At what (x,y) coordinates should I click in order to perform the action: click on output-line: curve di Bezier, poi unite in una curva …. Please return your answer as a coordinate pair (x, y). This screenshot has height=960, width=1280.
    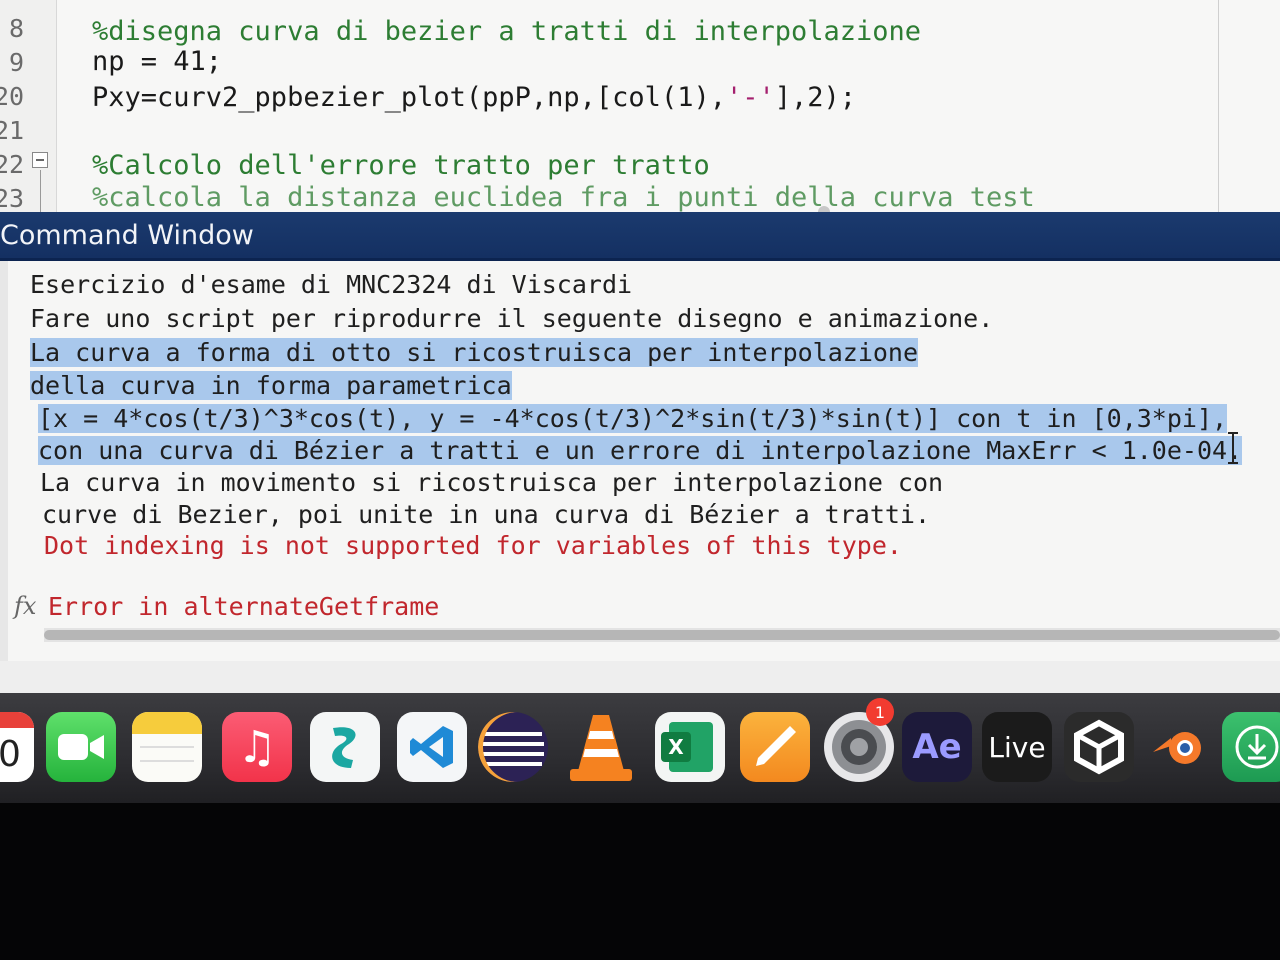
    Looking at the image, I should click on (486, 514).